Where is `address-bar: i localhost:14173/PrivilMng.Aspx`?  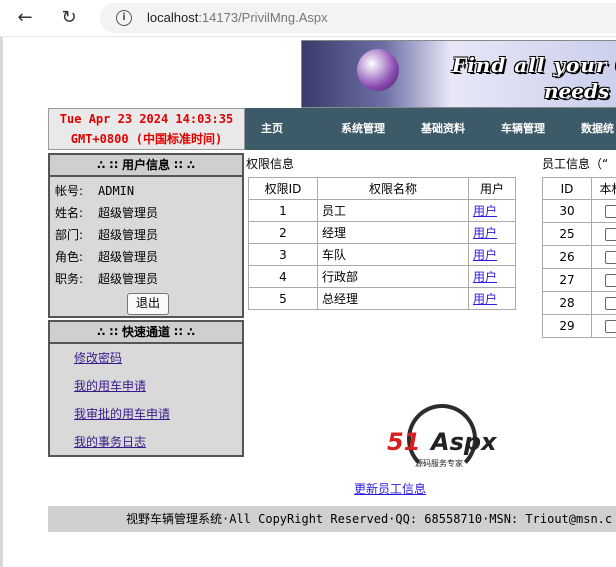
address-bar: i localhost:14173/PrivilMng.Aspx is located at coordinates (358, 18).